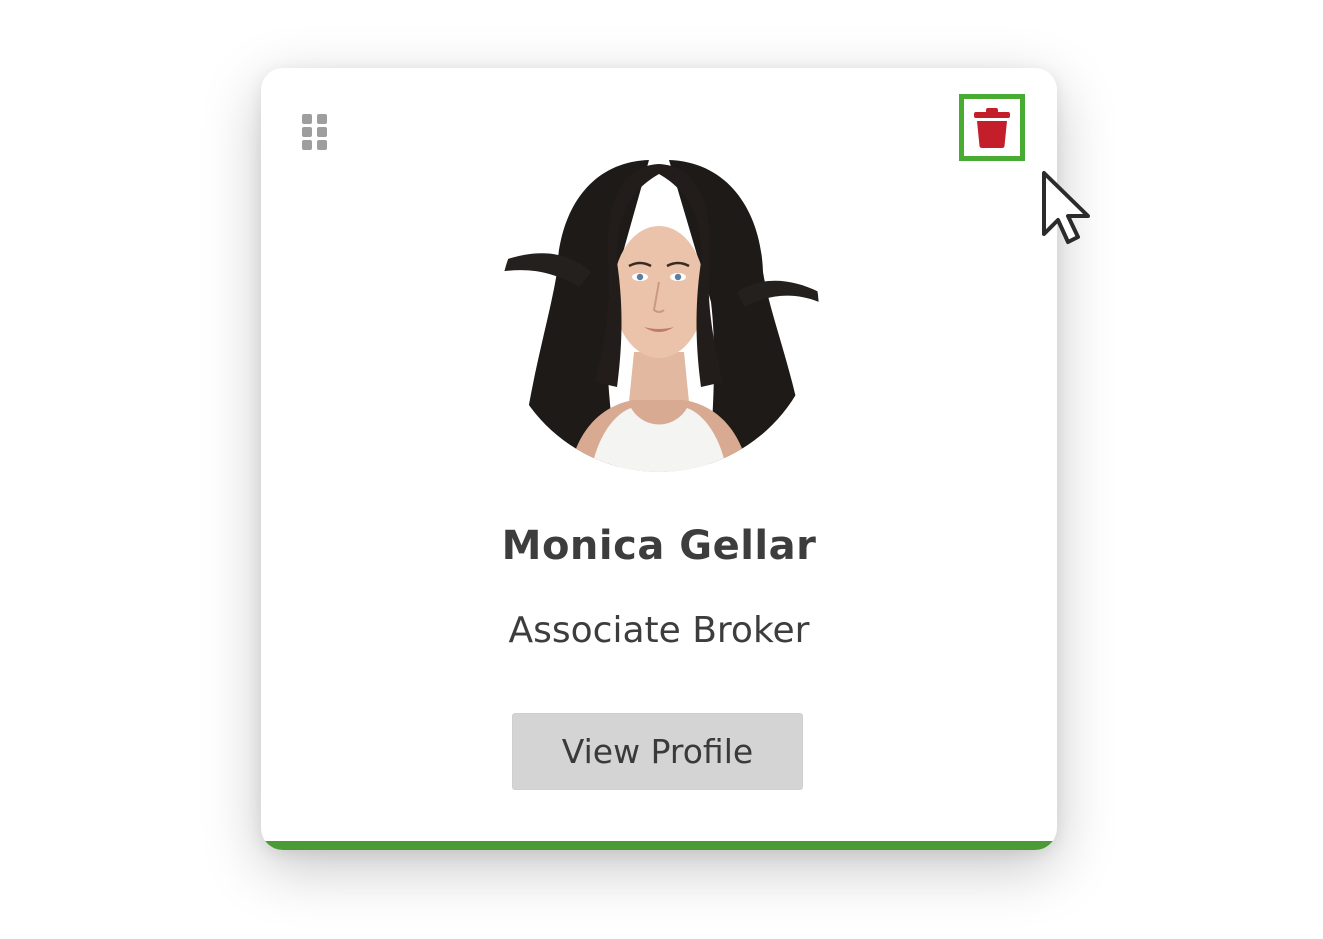  I want to click on avatar, so click(659, 312).